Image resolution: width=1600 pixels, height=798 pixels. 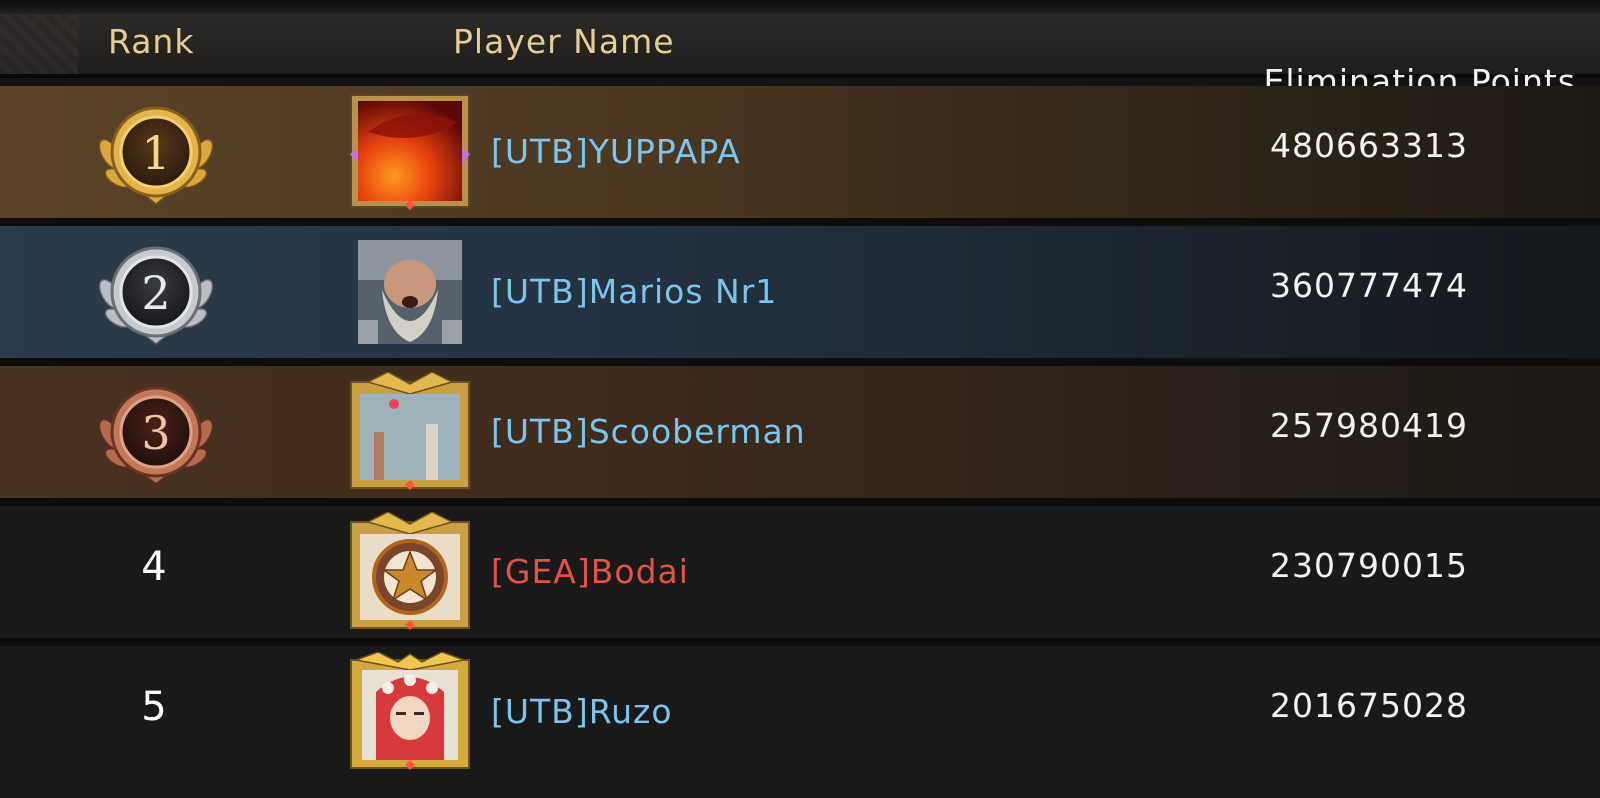 What do you see at coordinates (1369, 285) in the screenshot?
I see `elimination-points-value: 360777474` at bounding box center [1369, 285].